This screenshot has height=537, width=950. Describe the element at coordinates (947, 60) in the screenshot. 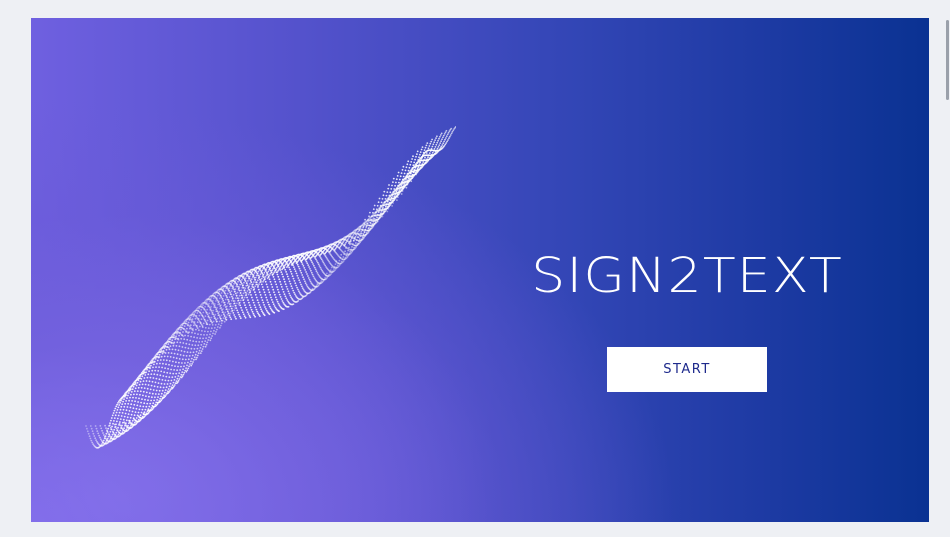

I see `scrollbar-thumb` at that location.